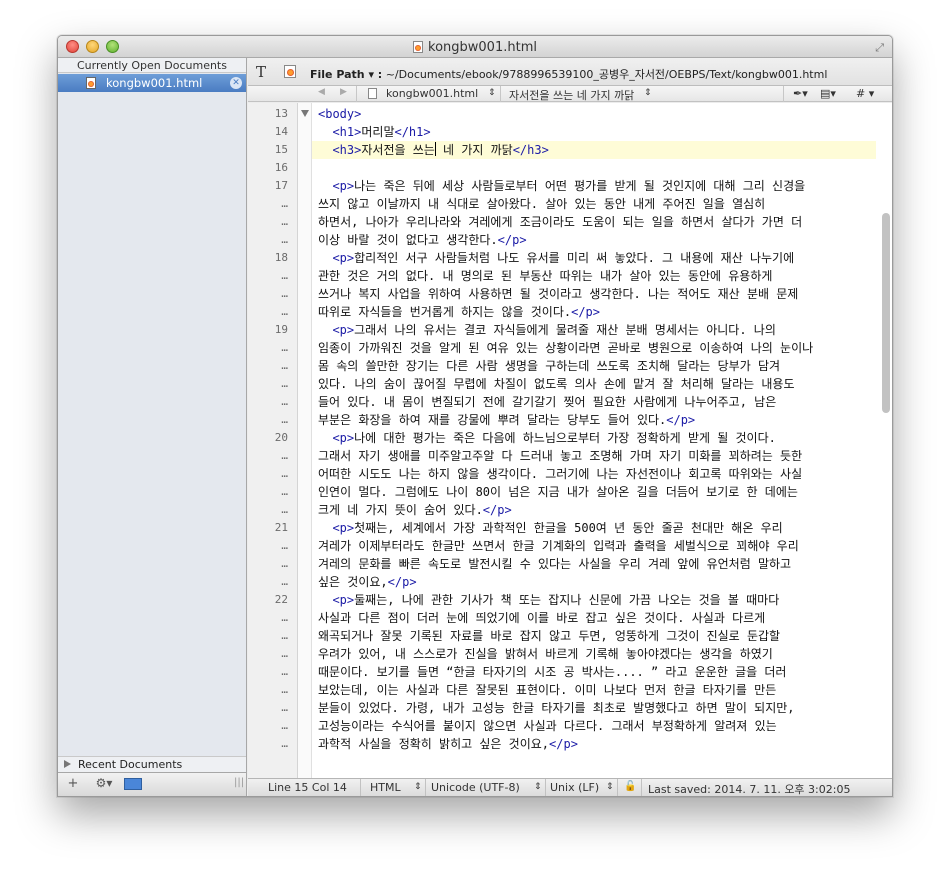 The image size is (949, 874). Describe the element at coordinates (574, 787) in the screenshot. I see `line-endings-popup: Unix (LF)` at that location.